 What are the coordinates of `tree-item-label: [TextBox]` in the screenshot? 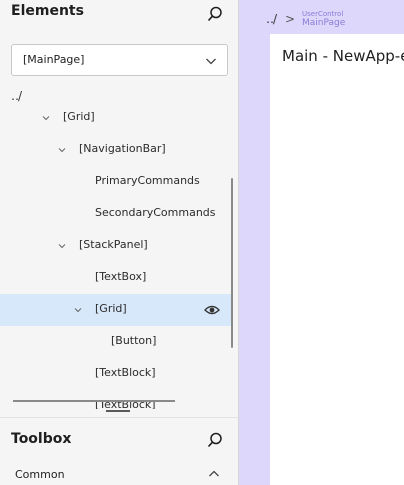 It's located at (121, 276).